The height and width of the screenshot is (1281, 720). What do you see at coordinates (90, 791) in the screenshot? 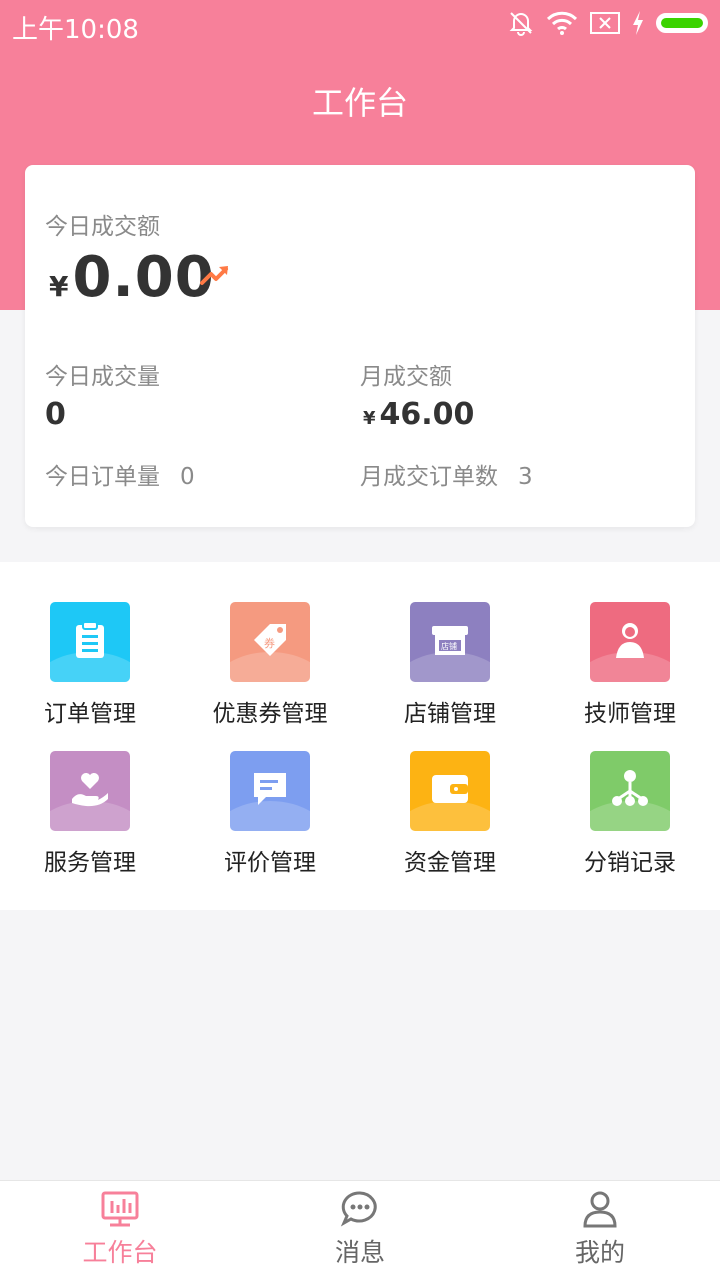
I see `heart-hand-icon` at bounding box center [90, 791].